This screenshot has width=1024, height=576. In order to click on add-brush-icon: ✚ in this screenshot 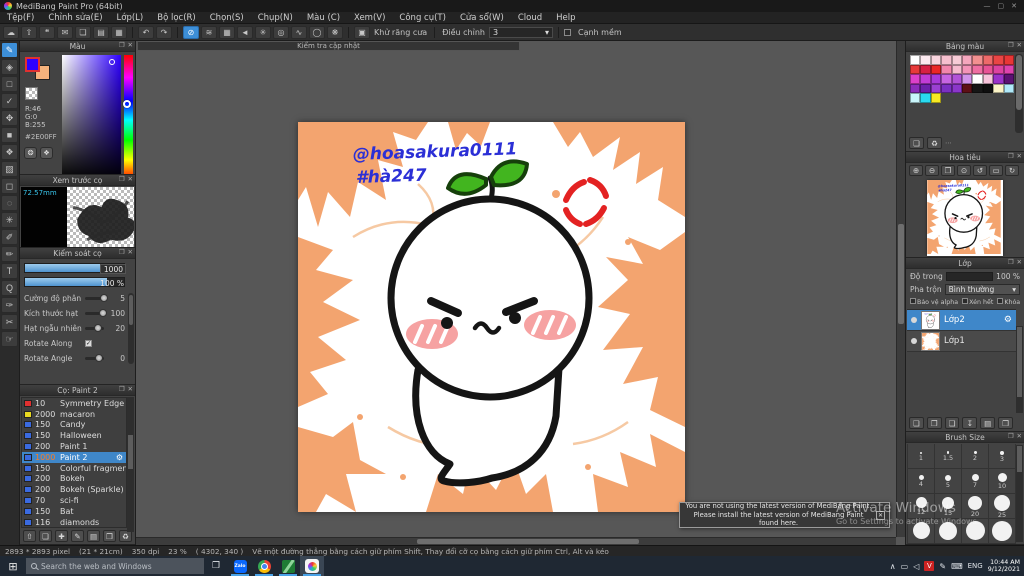, I will do `click(61, 536)`.